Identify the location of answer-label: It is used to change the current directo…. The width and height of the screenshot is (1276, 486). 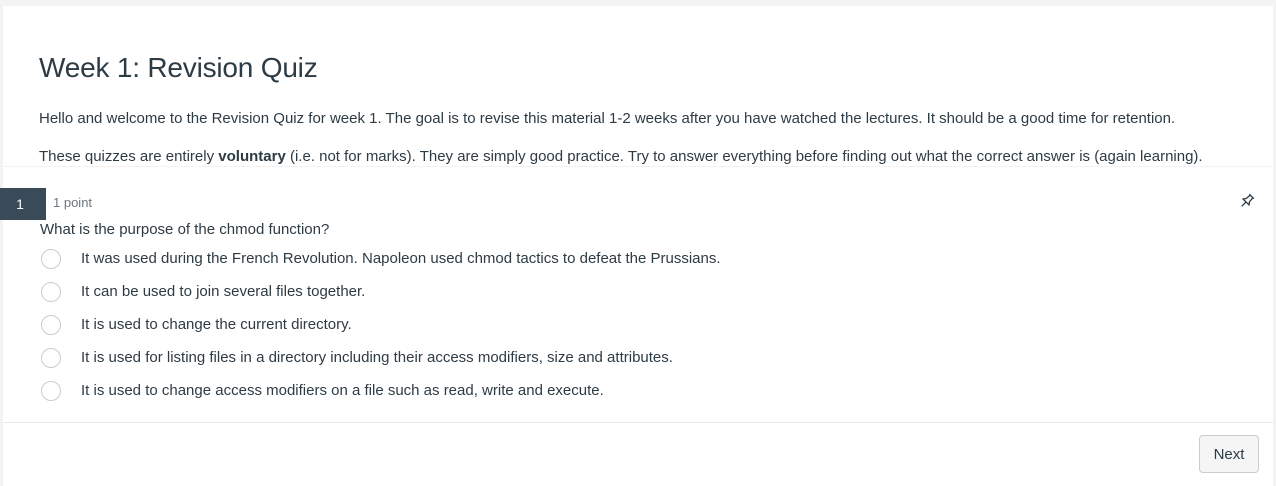
(216, 325).